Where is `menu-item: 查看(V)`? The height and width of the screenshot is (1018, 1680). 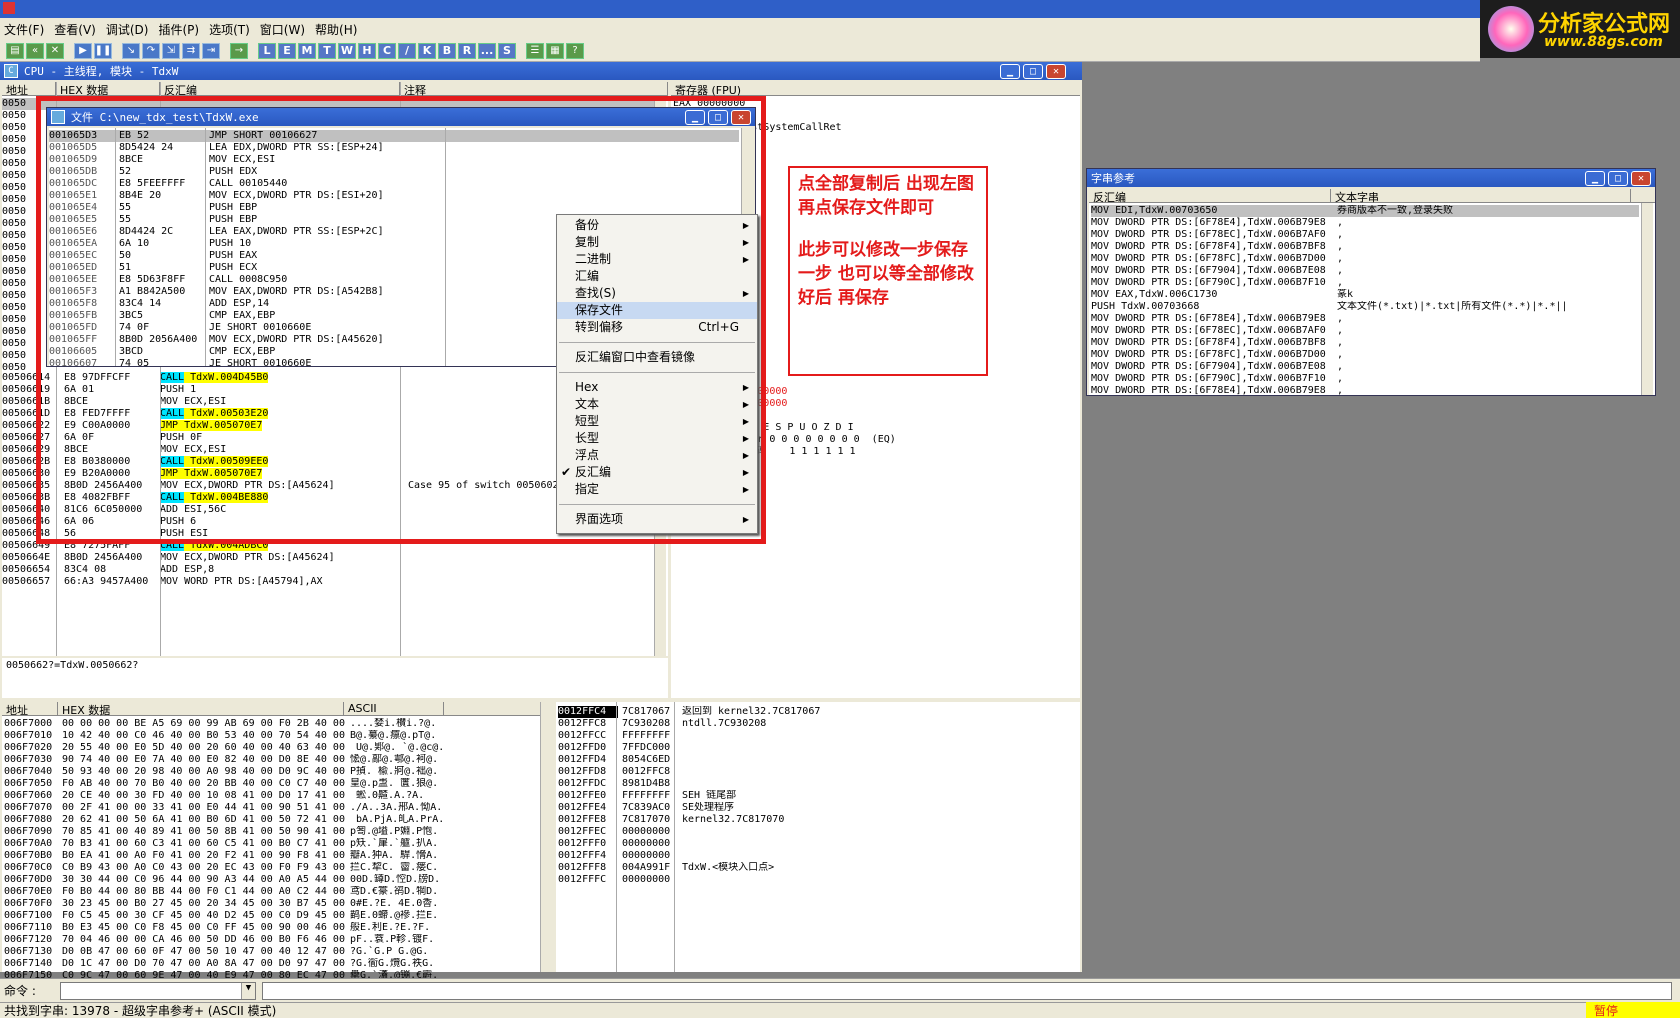
menu-item: 查看(V) is located at coordinates (75, 29).